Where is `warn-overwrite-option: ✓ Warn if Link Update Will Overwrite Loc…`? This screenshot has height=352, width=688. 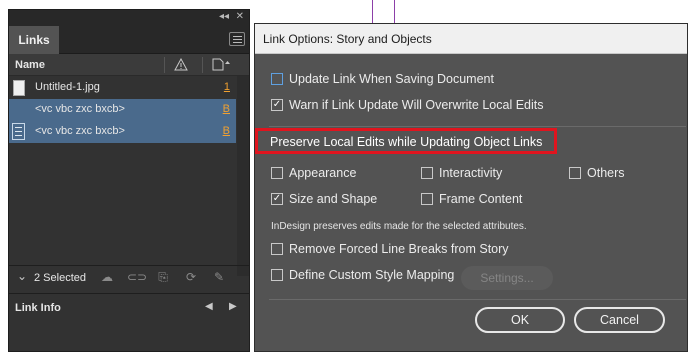
warn-overwrite-option: ✓ Warn if Link Update Will Overwrite Loc… is located at coordinates (407, 105).